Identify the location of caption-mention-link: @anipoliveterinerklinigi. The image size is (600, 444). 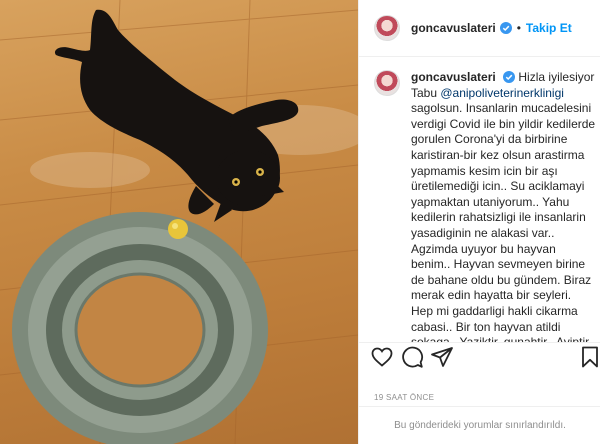
(502, 93).